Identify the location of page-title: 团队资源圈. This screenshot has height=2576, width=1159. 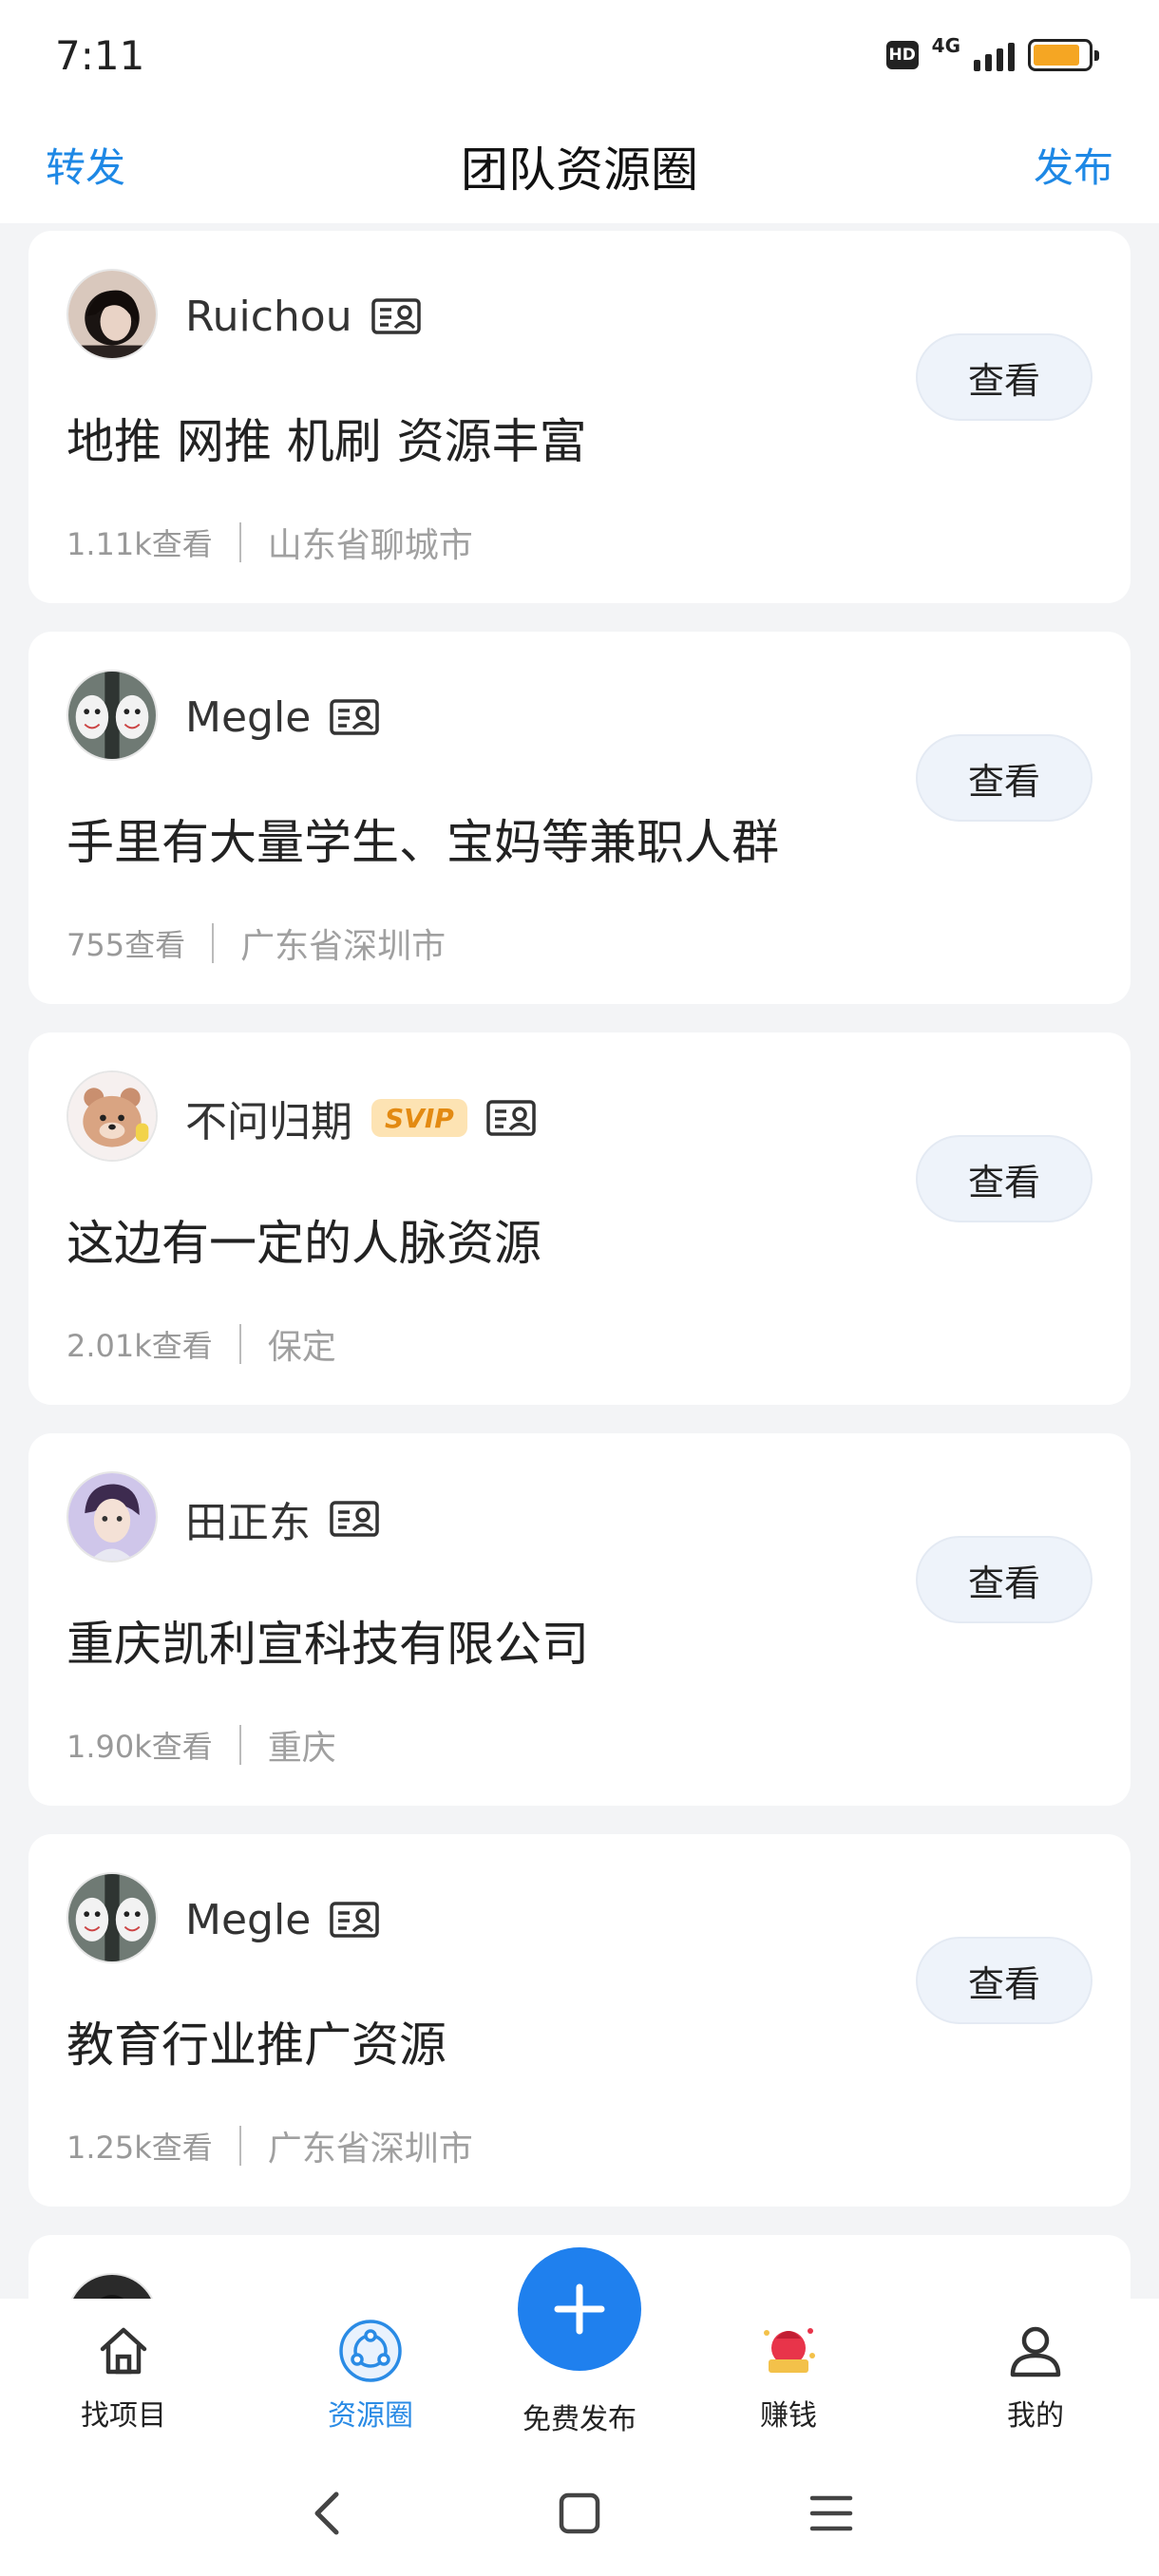
(579, 170).